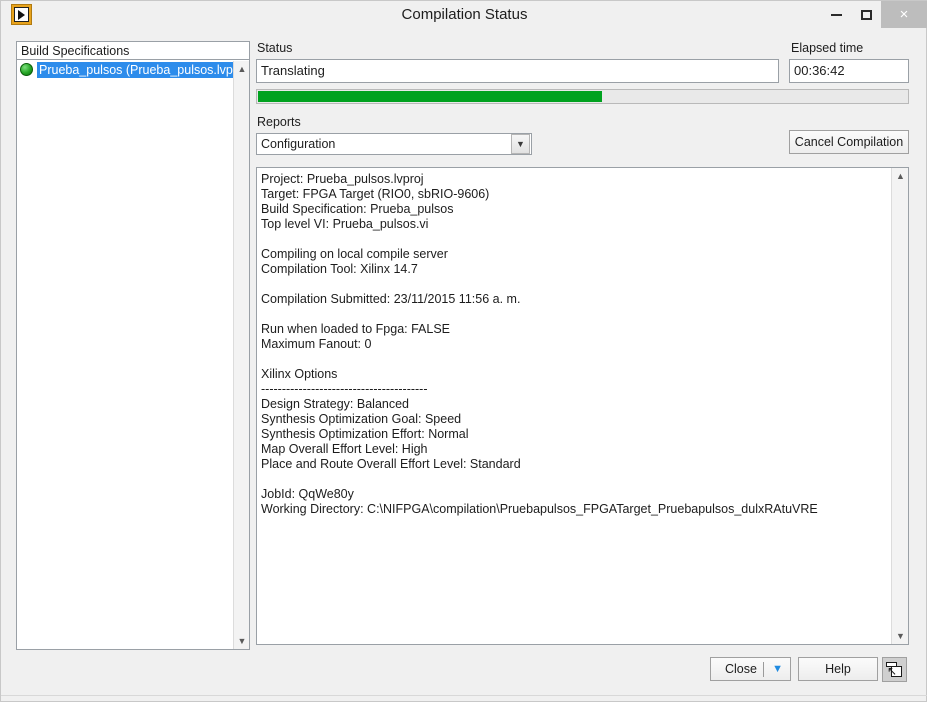  I want to click on close-icon: ×, so click(904, 14).